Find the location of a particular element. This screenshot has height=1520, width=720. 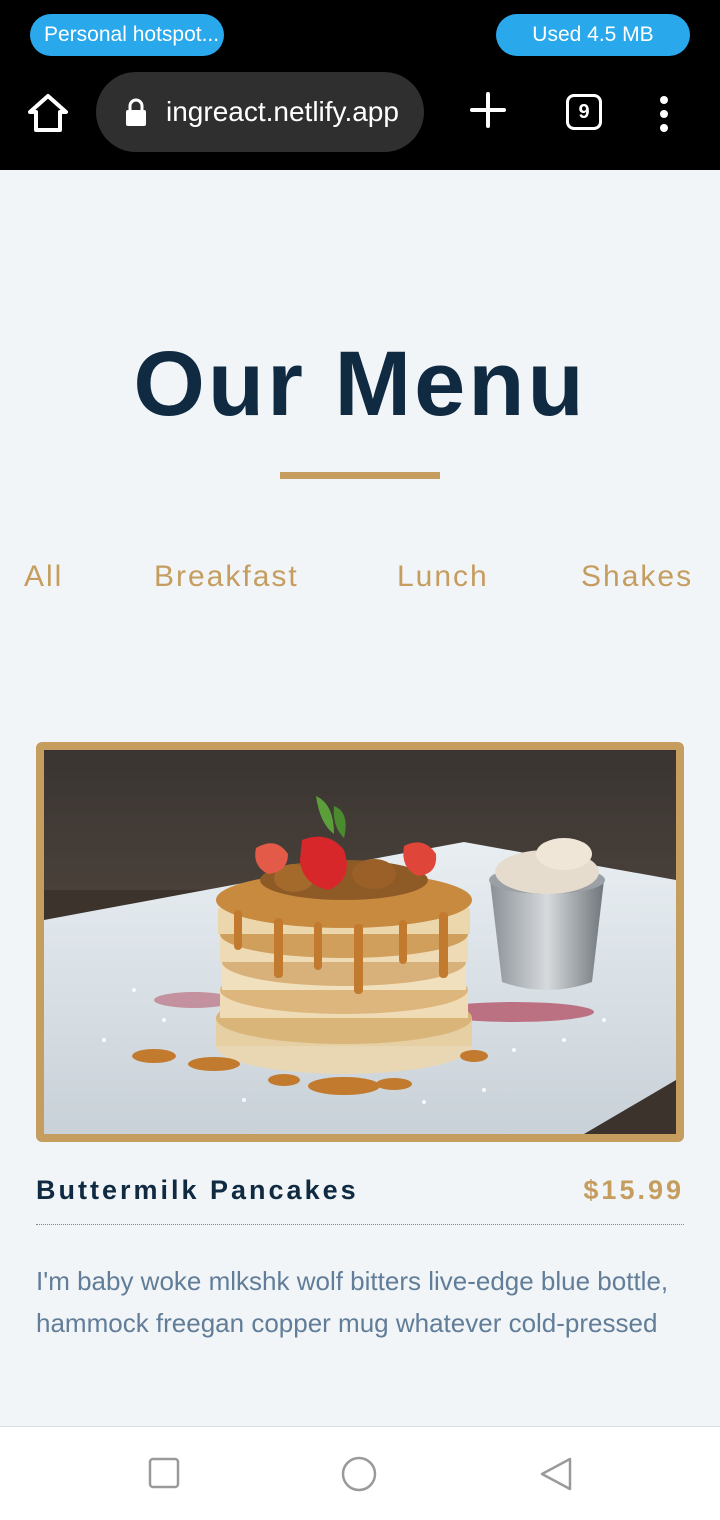

filter-all: All is located at coordinates (43, 577).